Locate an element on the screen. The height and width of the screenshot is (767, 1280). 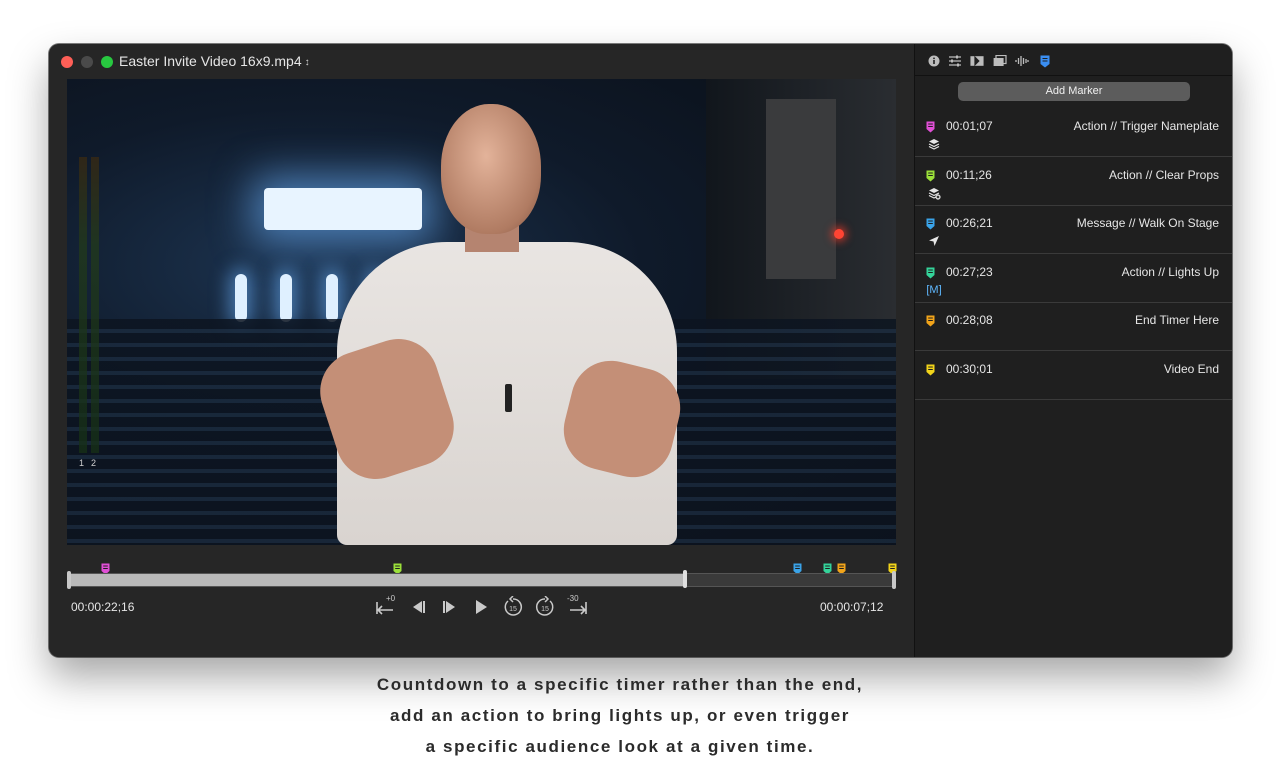
background-door is located at coordinates (801, 189).